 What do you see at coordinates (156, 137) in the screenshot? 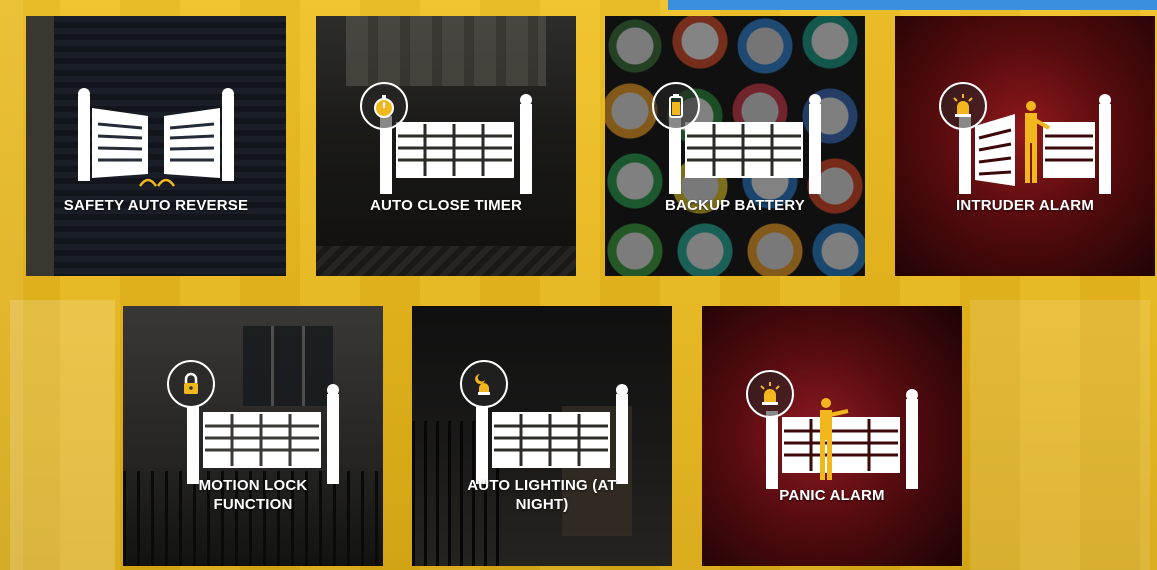
I see `swing-gate-reverse-icon` at bounding box center [156, 137].